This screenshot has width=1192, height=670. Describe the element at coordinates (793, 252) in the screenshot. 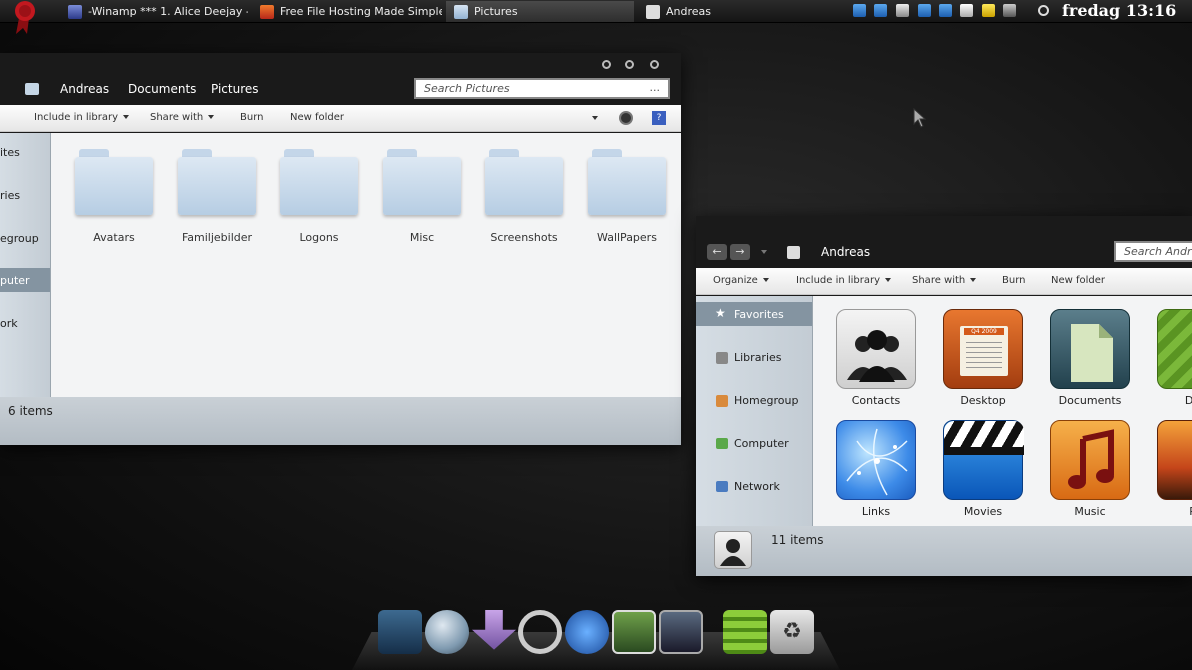

I see `user-location-icon` at that location.